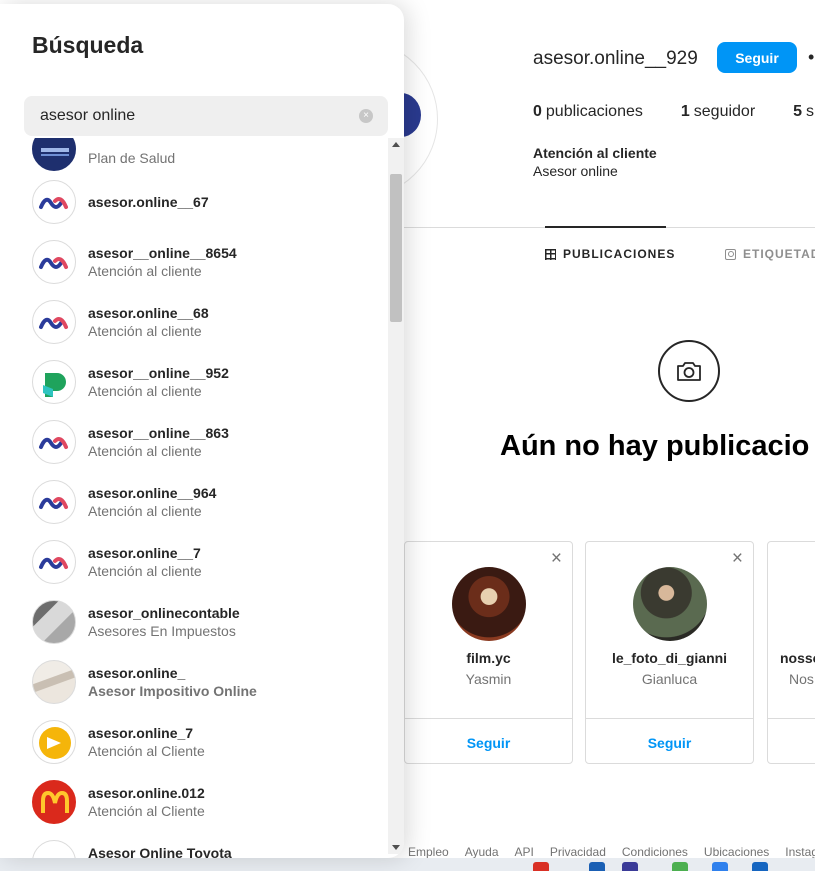  Describe the element at coordinates (524, 852) in the screenshot. I see `footer-link: API` at that location.